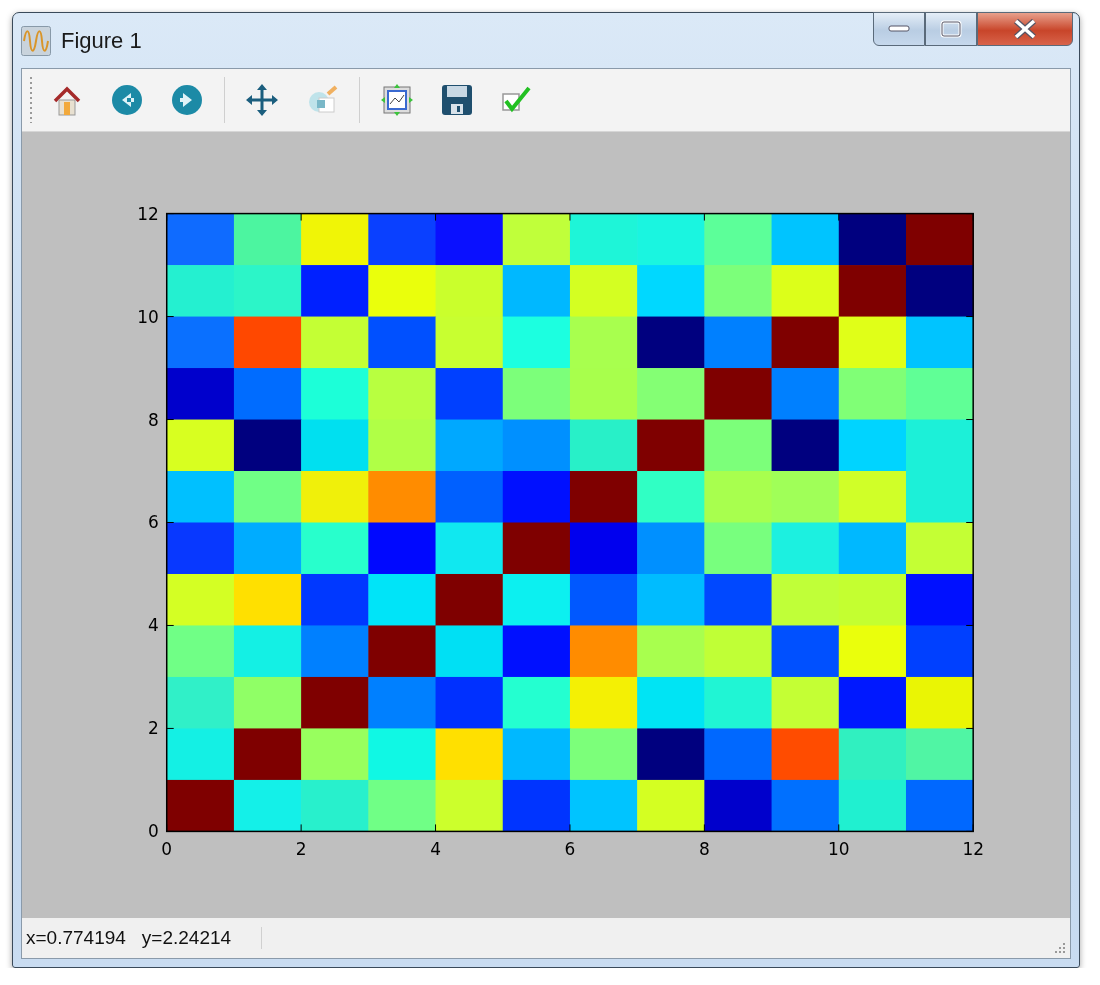 This screenshot has width=1100, height=985. I want to click on minimize-icon, so click(899, 29).